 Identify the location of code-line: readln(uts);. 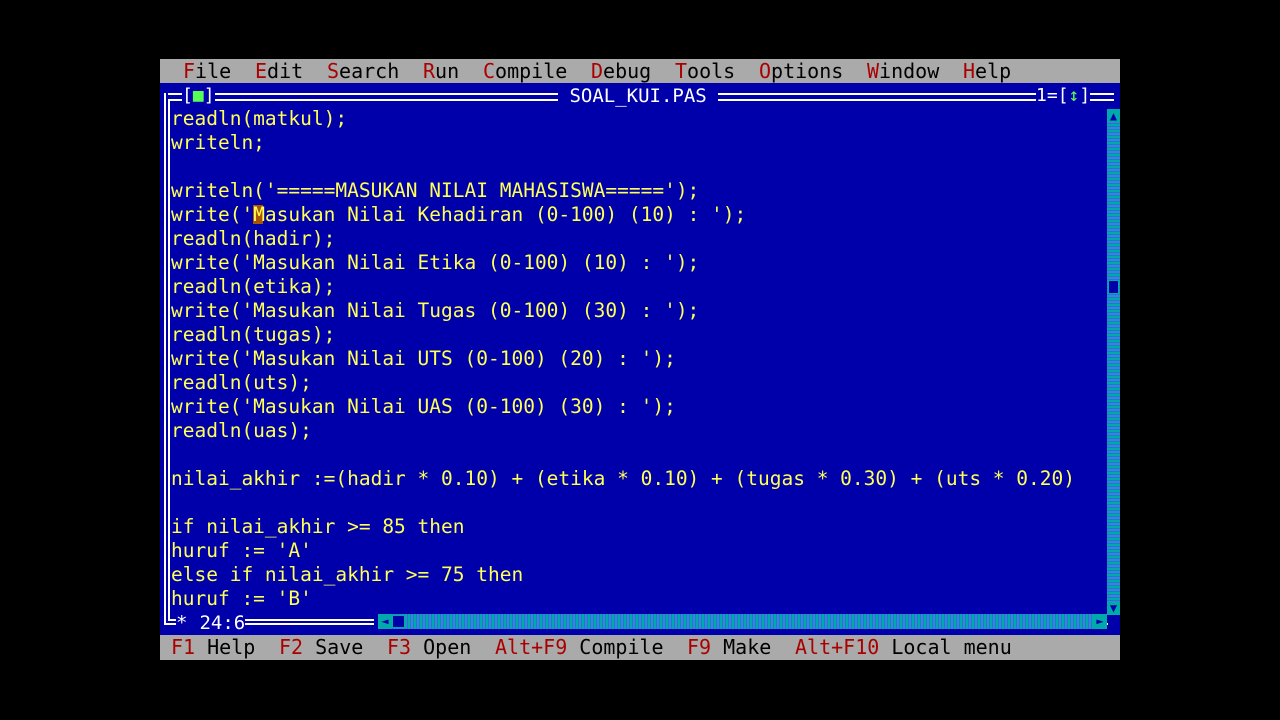
(241, 382).